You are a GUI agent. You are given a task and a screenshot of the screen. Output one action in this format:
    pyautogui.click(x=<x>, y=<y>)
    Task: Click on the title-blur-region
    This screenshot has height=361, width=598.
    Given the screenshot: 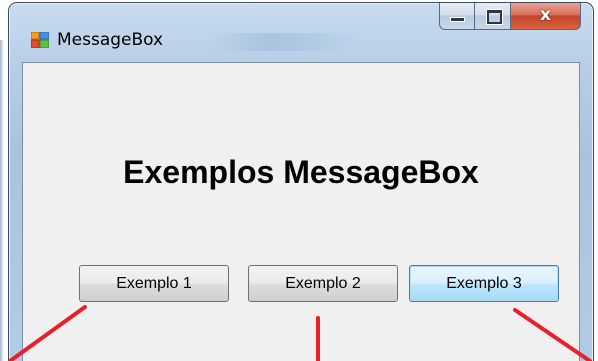 What is the action you would take?
    pyautogui.click(x=284, y=42)
    